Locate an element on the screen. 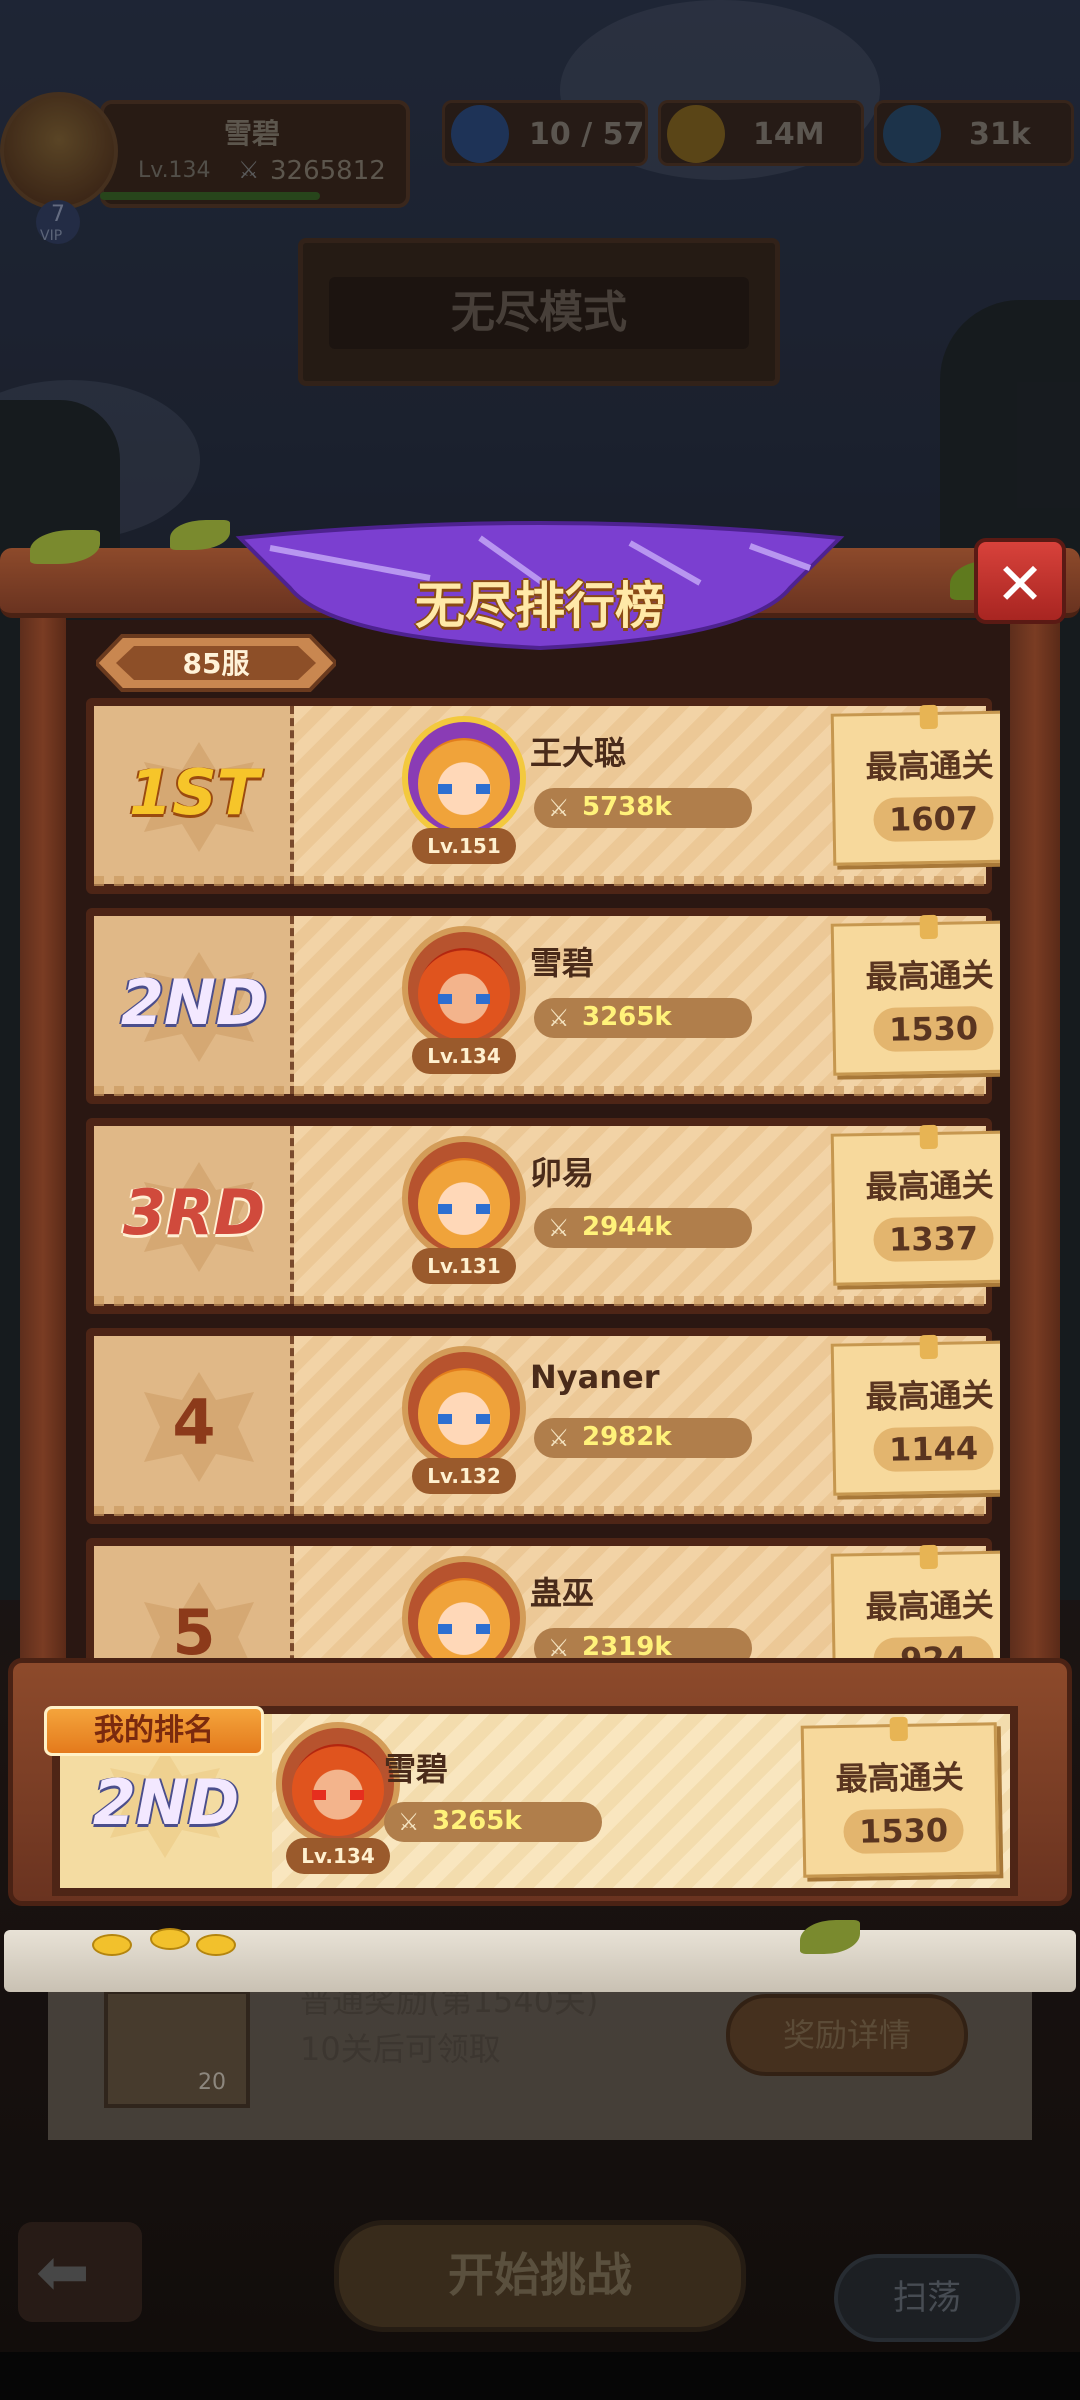  stage-note: 最高通关 1607 is located at coordinates (915, 785).